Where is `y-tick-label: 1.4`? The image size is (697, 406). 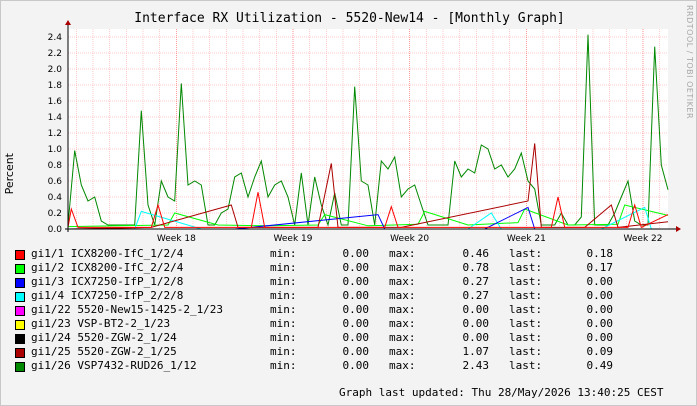 y-tick-label: 1.4 is located at coordinates (55, 118).